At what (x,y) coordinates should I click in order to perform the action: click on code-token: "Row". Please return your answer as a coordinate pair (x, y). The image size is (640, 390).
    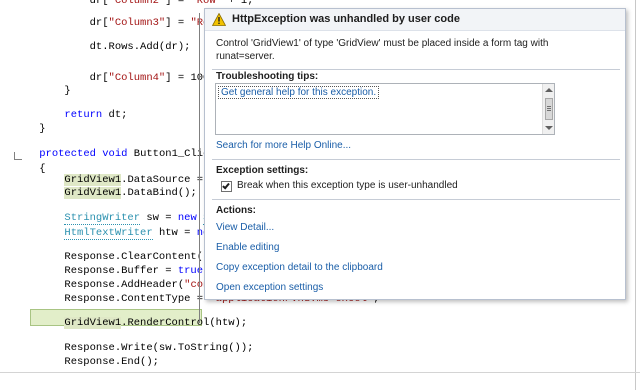
    Looking at the image, I should click on (206, 3).